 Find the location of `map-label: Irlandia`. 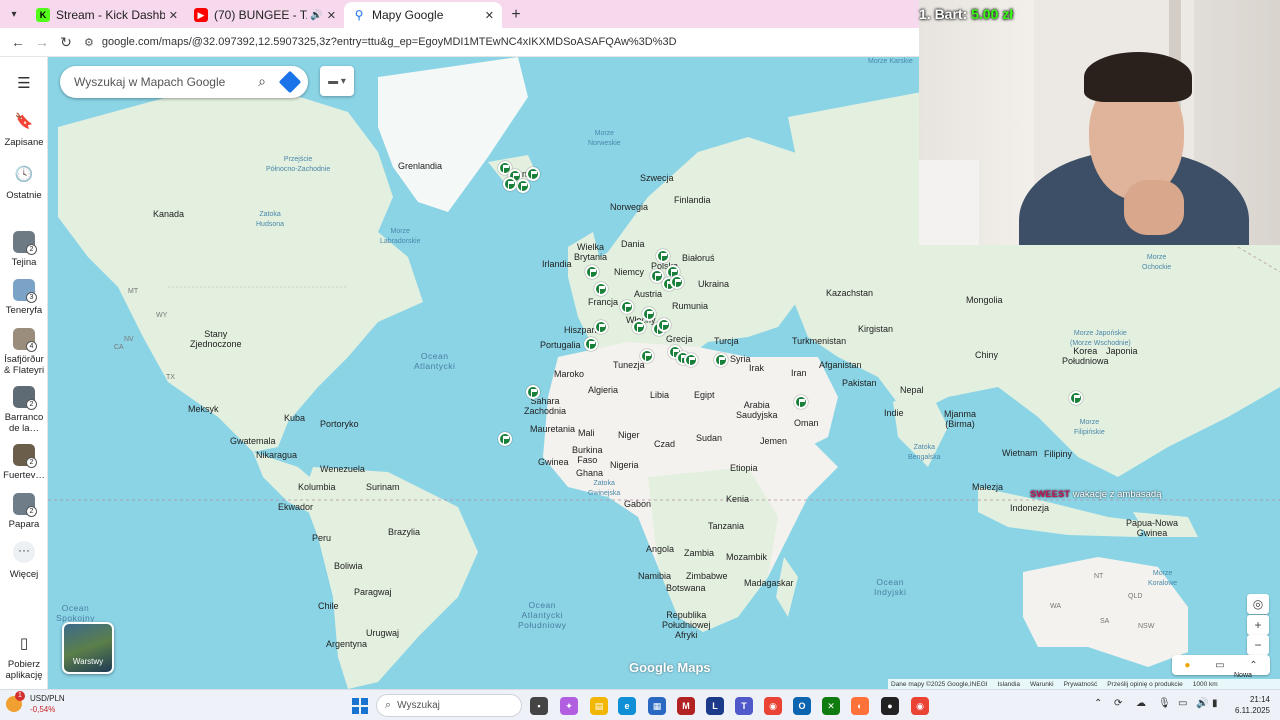

map-label: Irlandia is located at coordinates (557, 264).